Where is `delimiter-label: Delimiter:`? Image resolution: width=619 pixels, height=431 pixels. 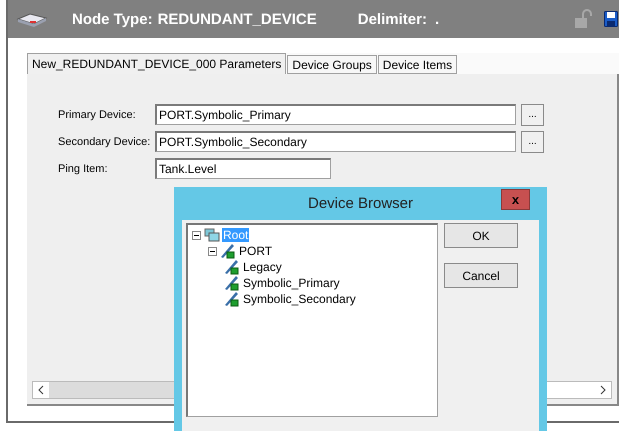 delimiter-label: Delimiter: is located at coordinates (392, 19).